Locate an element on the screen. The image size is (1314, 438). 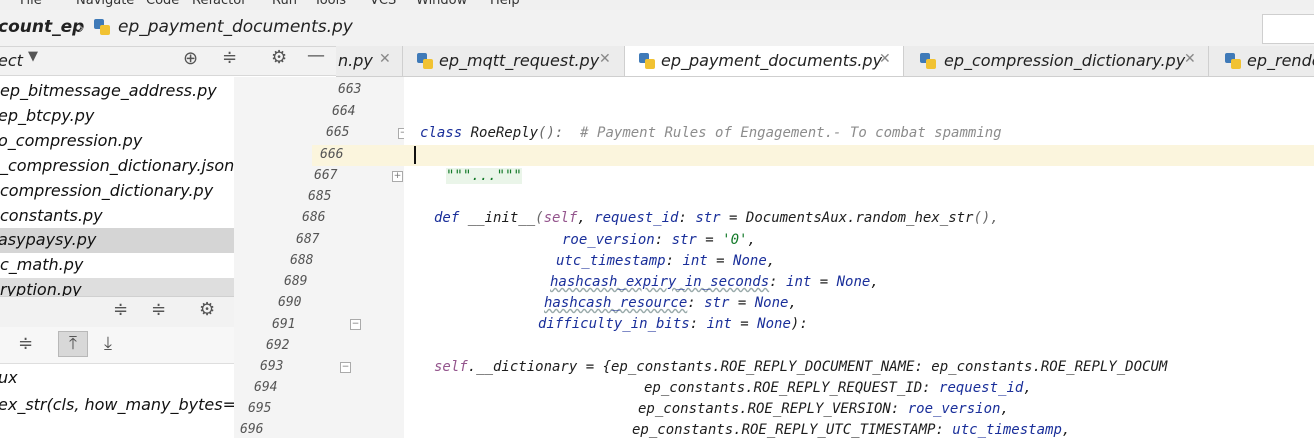
nav-toolbar-box is located at coordinates (1288, 29).